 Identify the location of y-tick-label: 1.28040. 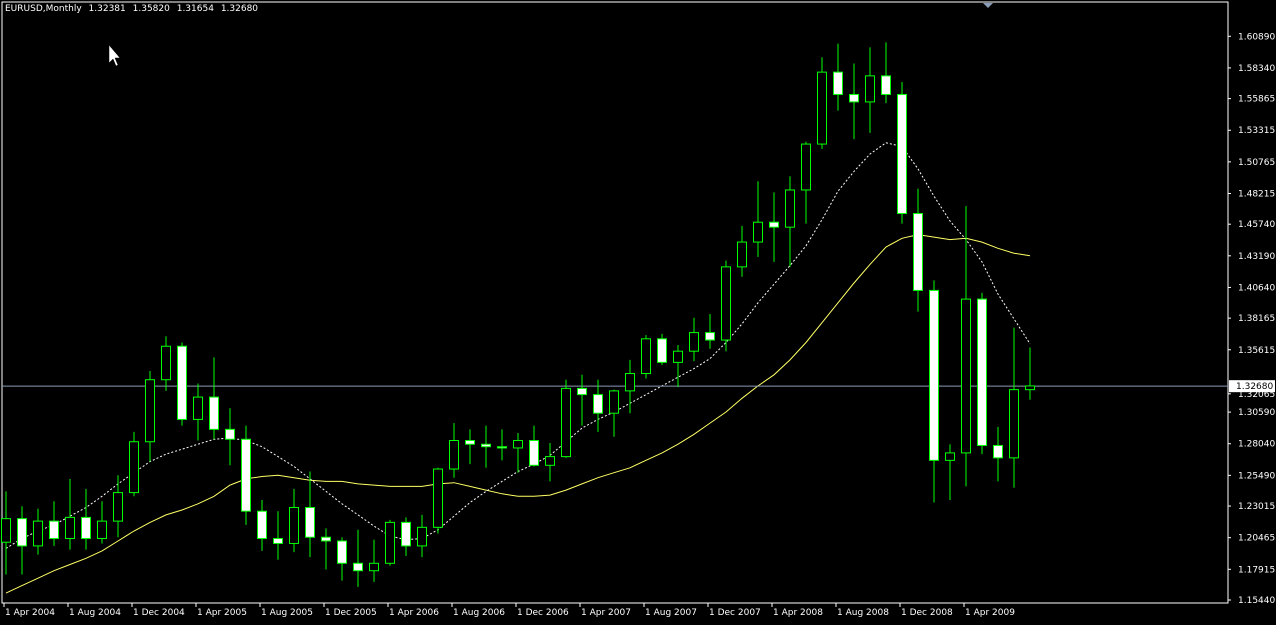
(1256, 445).